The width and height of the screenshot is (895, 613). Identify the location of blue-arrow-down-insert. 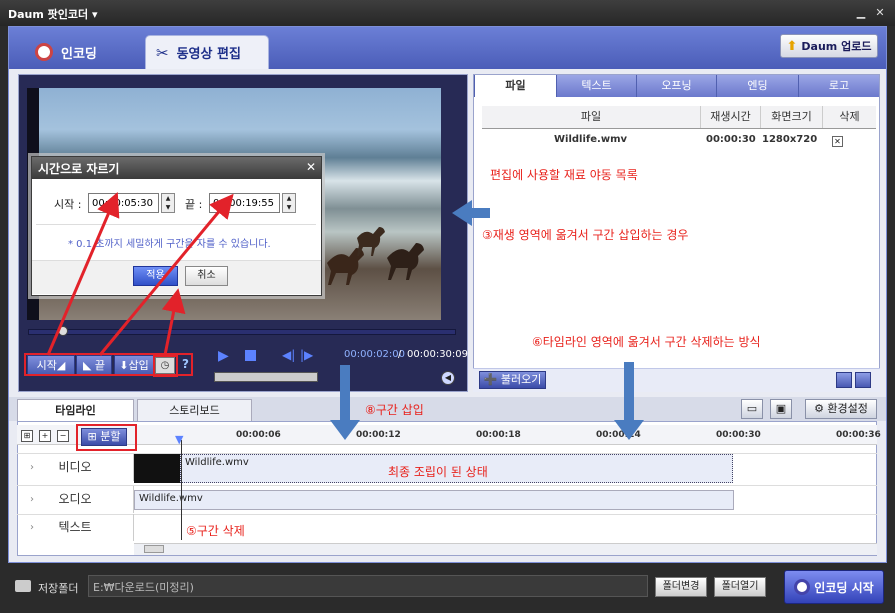
(345, 402).